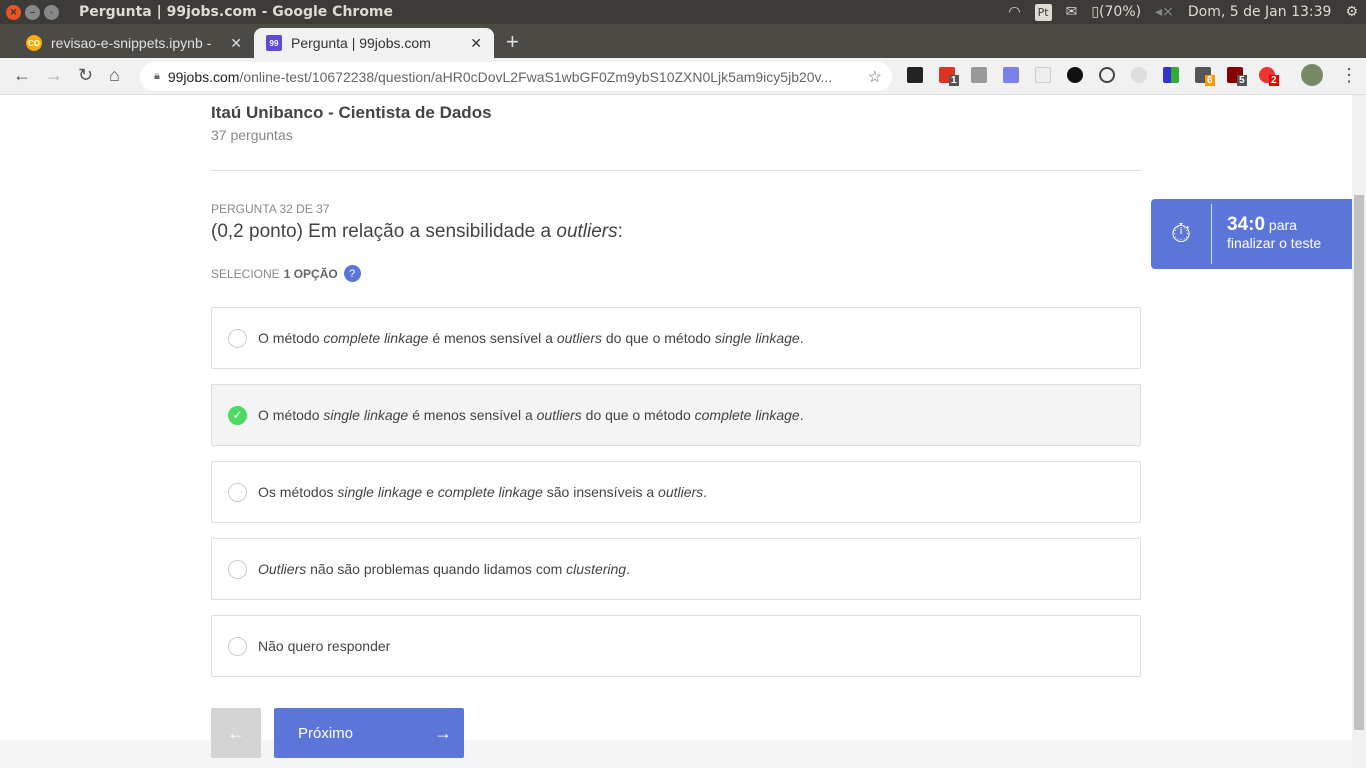 The image size is (1366, 768). What do you see at coordinates (13, 12) in the screenshot?
I see `close-window-button: ✕` at bounding box center [13, 12].